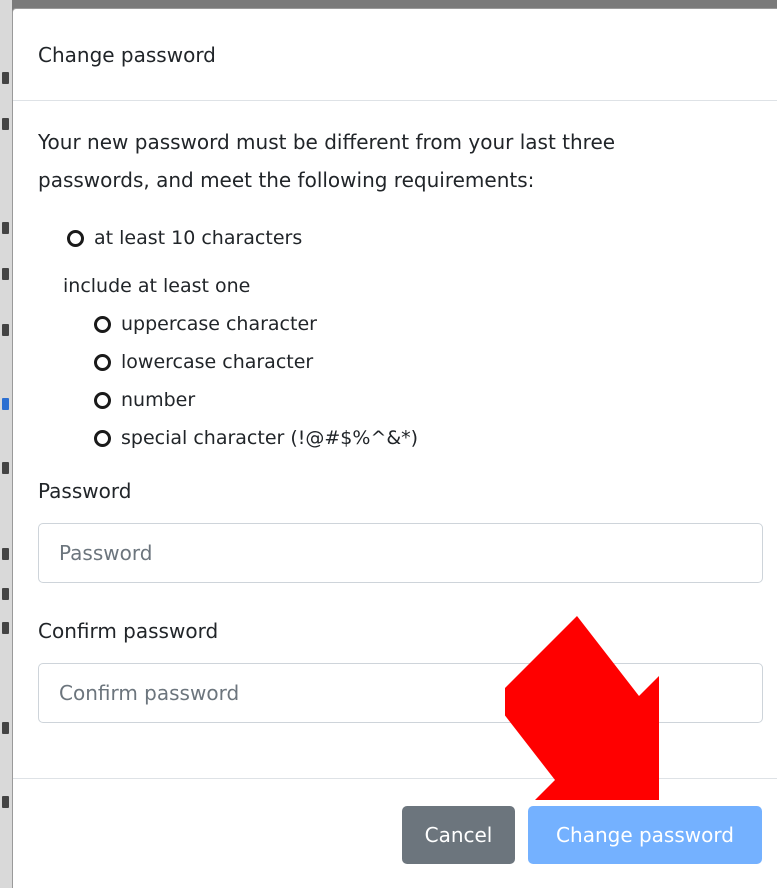  I want to click on requirement-label: uppercase character, so click(219, 324).